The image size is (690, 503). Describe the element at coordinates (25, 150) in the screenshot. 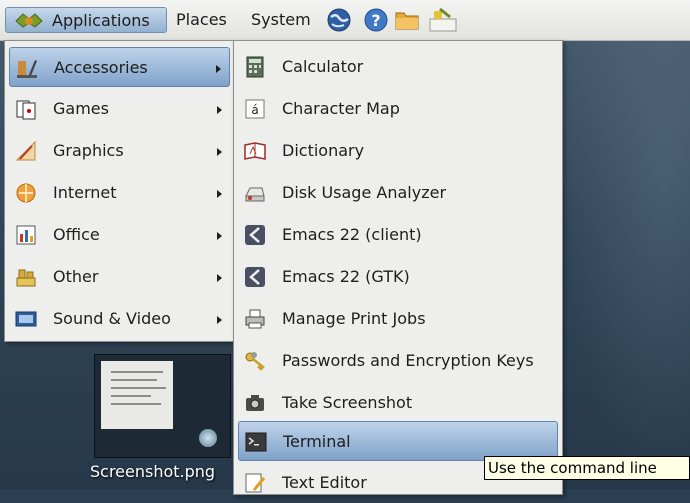

I see `graphics-icon` at that location.